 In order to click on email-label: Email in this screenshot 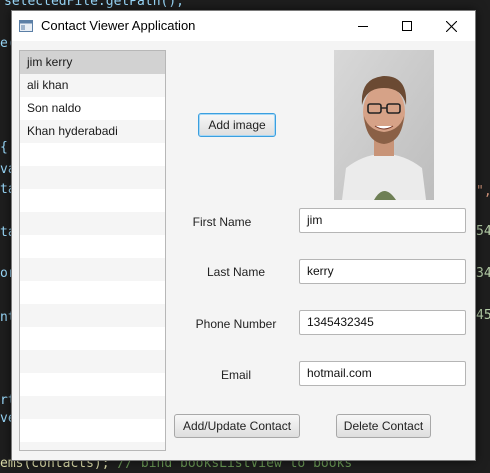, I will do `click(235, 375)`.